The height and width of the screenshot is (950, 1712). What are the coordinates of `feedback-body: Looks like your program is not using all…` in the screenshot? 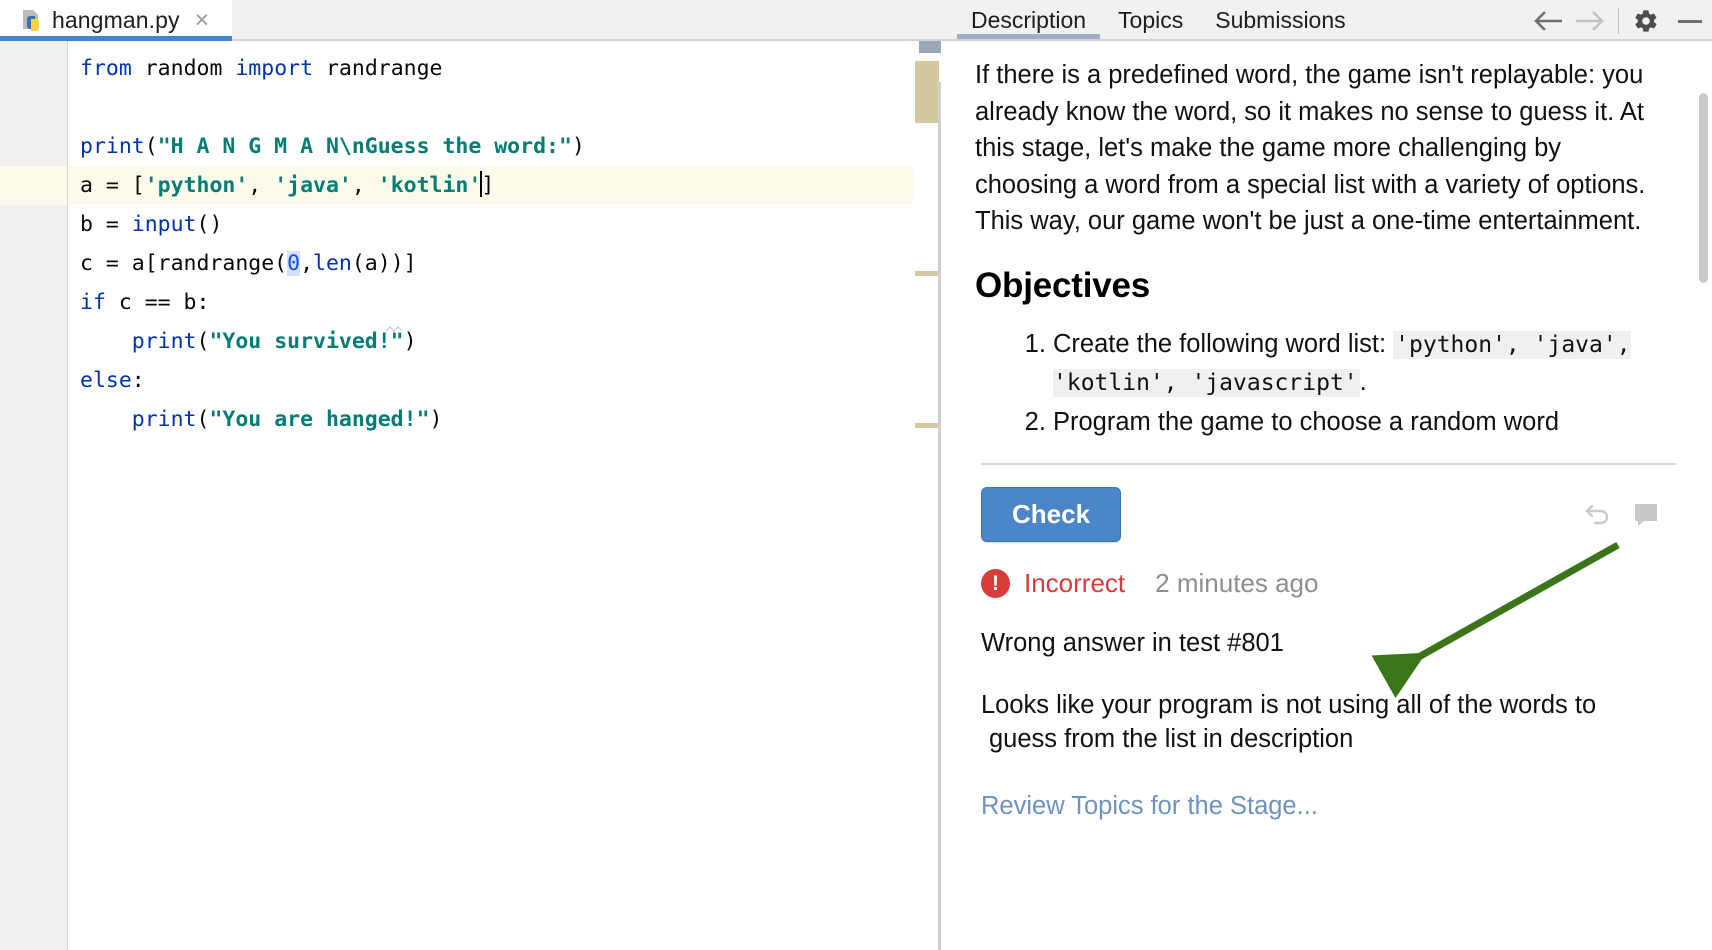 It's located at (1325, 722).